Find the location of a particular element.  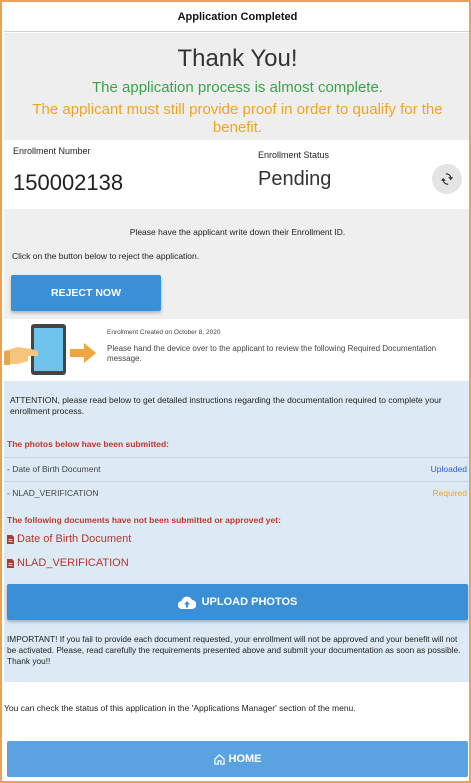

missing-doc-label: NLAD_VERIFICATION is located at coordinates (73, 563).